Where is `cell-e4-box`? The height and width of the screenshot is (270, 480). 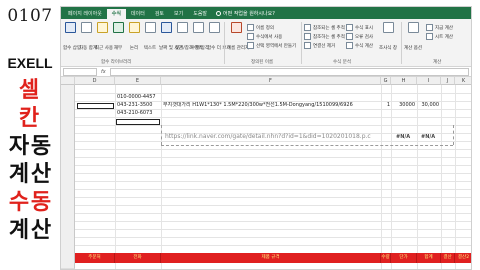 cell-e4-box is located at coordinates (138, 122).